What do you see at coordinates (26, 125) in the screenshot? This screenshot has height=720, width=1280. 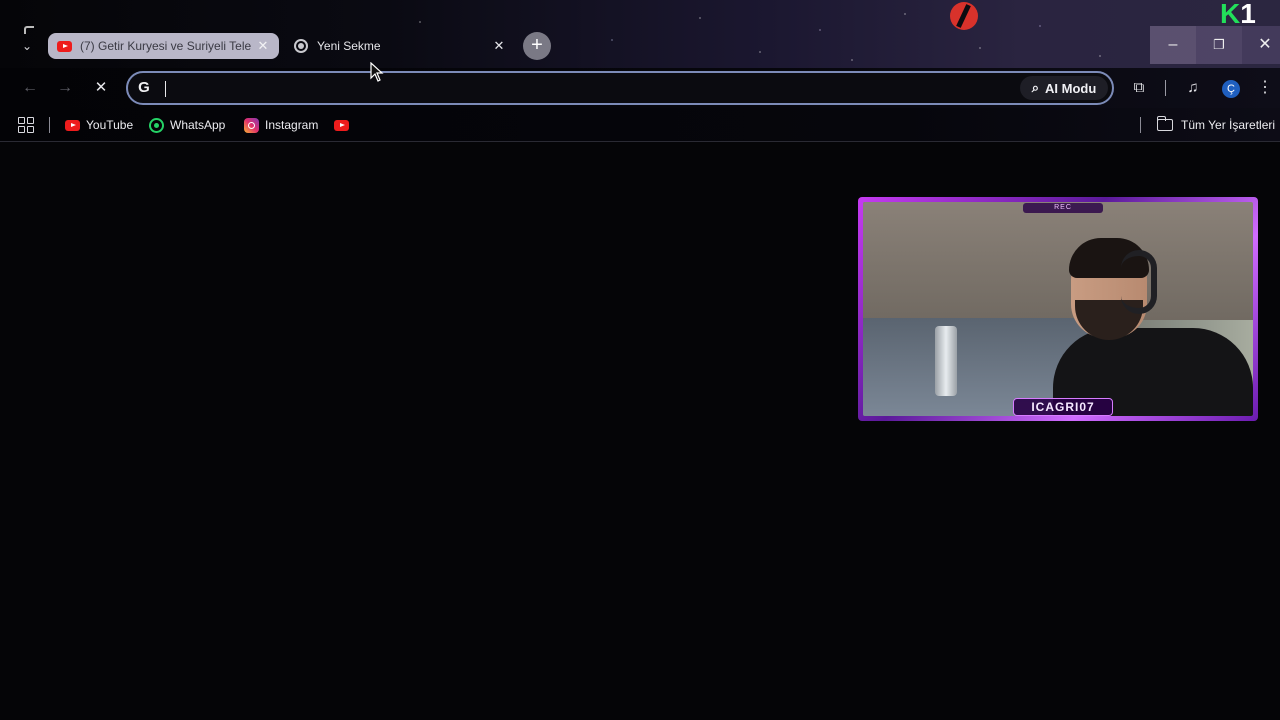 I see `apps-grid-icon` at bounding box center [26, 125].